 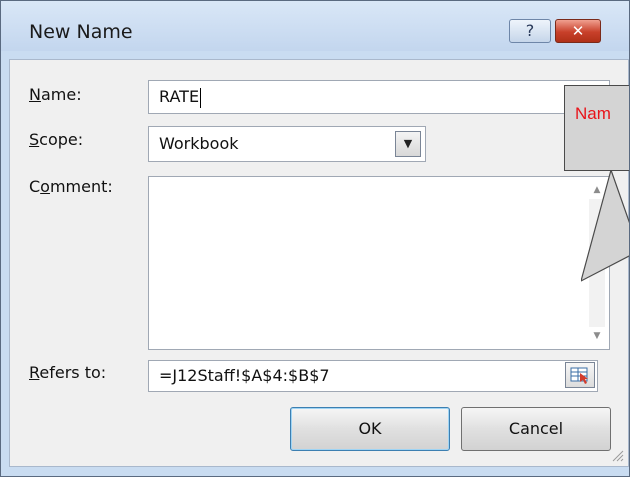 I want to click on refers-to-label-accesskey: R, so click(x=34, y=372).